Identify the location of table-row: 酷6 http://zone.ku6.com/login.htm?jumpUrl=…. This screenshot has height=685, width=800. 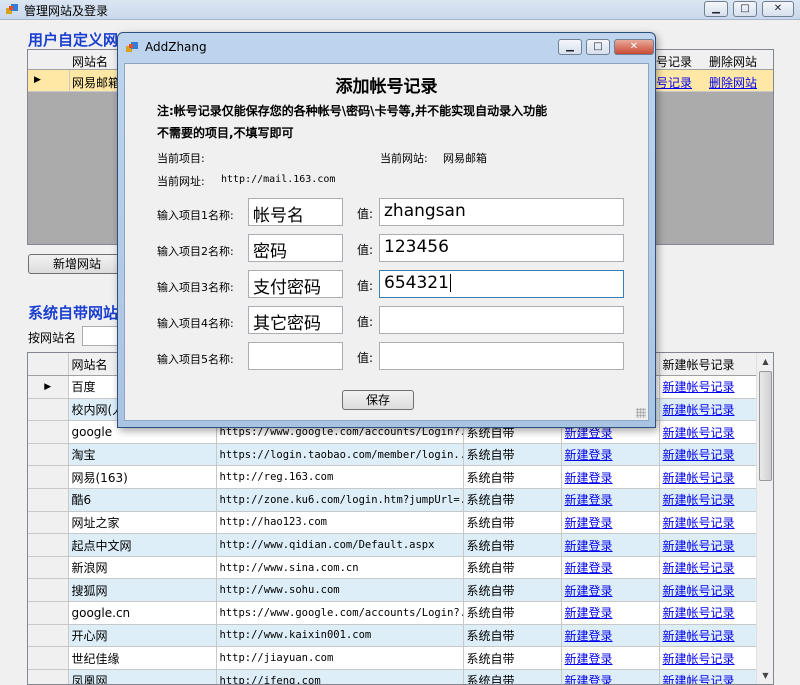
(393, 500).